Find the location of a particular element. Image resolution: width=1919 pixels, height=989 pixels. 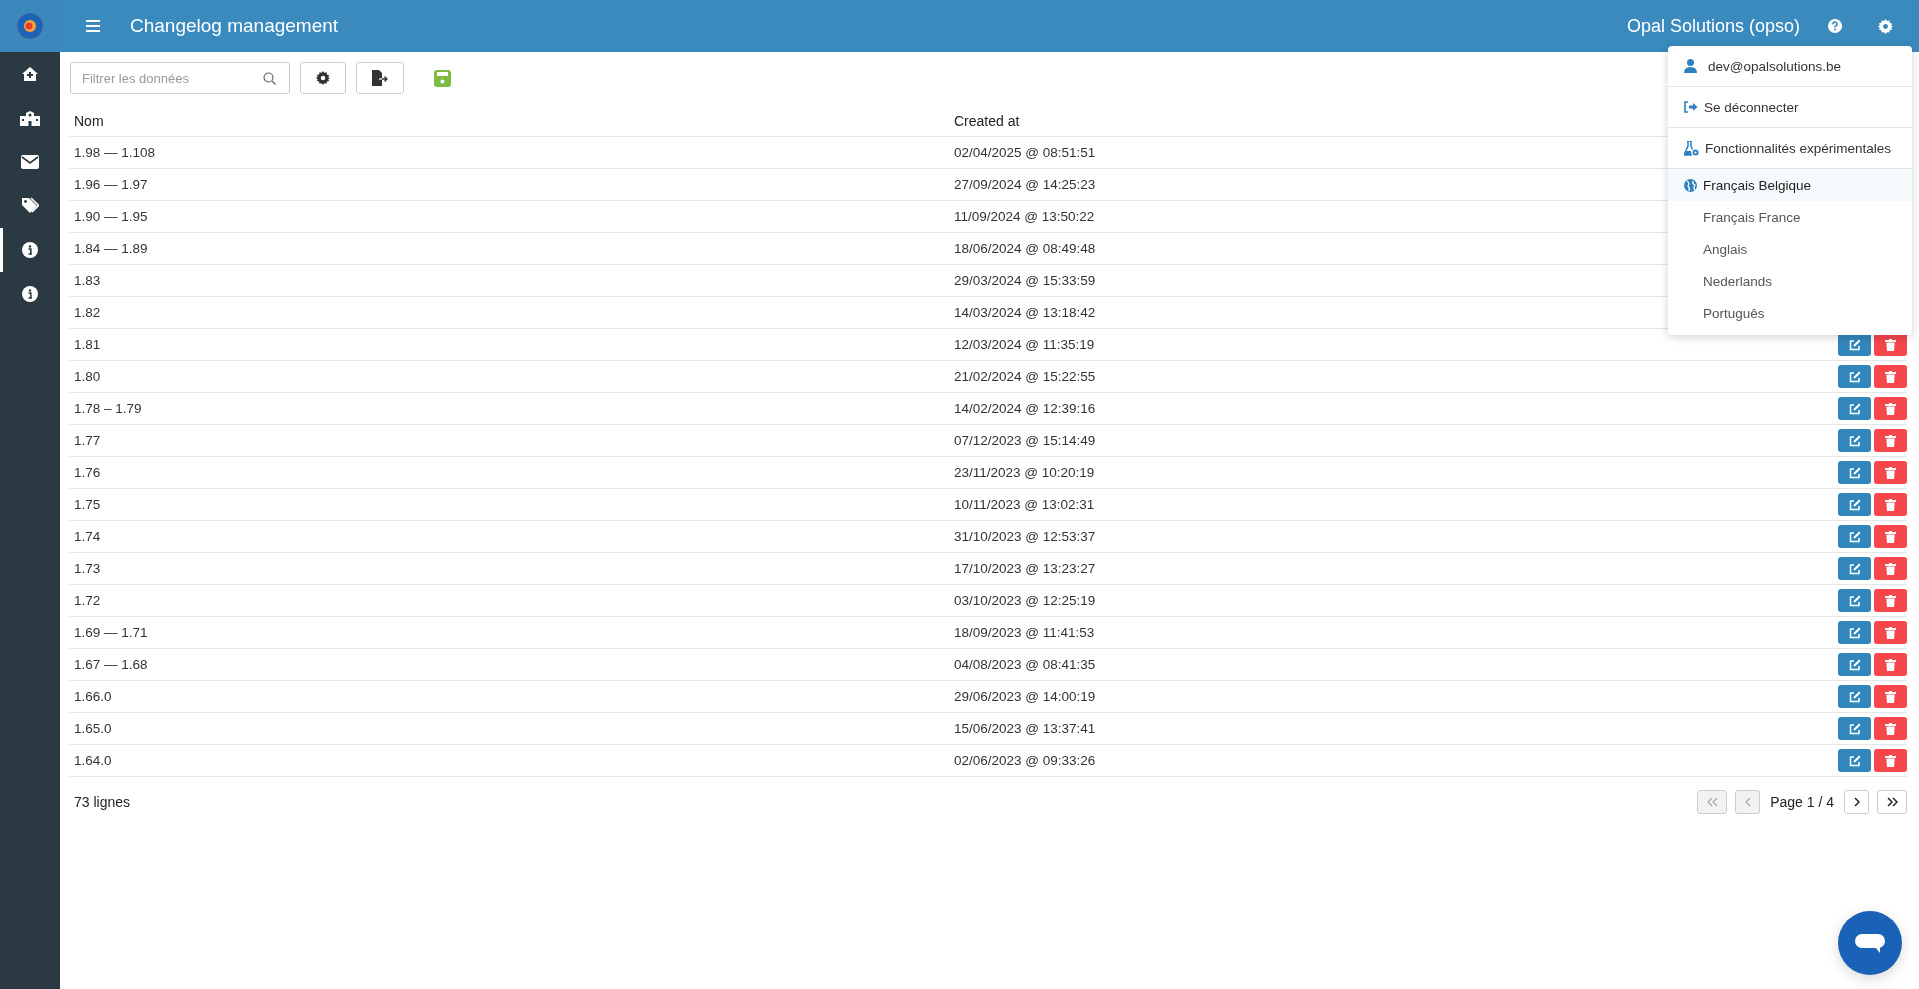

language-menu-item: Nederlands is located at coordinates (1790, 281).